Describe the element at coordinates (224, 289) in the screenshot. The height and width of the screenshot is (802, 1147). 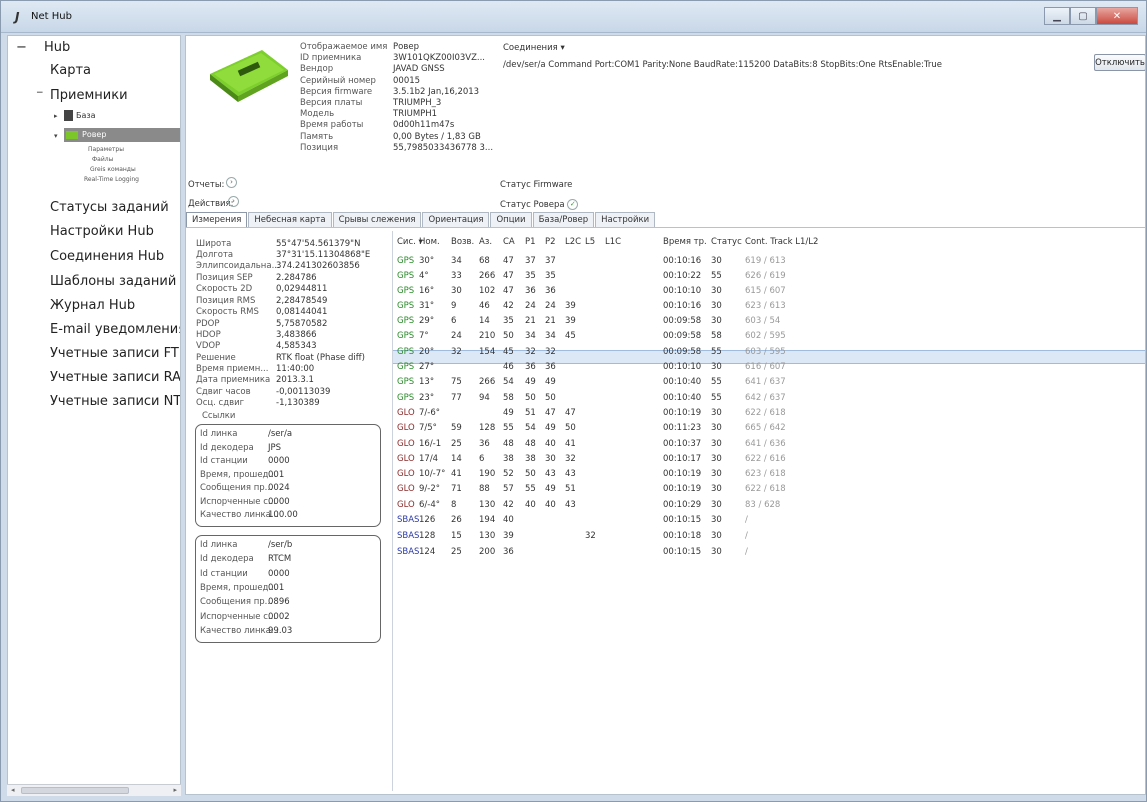
I see `measurement-label: Скорость 2D` at that location.